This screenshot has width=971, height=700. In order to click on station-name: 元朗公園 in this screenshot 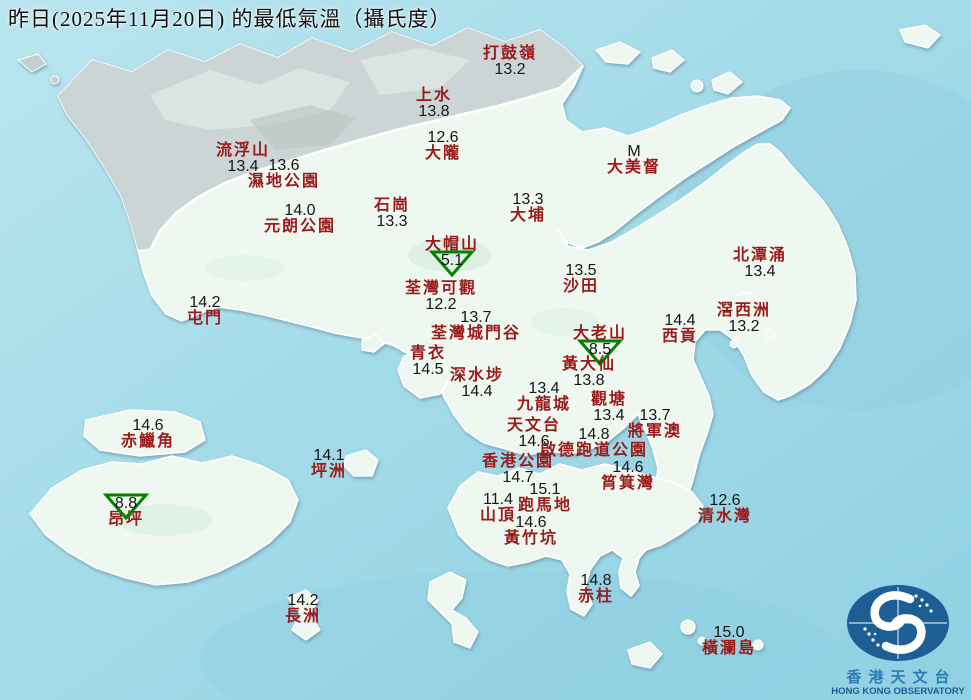, I will do `click(300, 227)`.